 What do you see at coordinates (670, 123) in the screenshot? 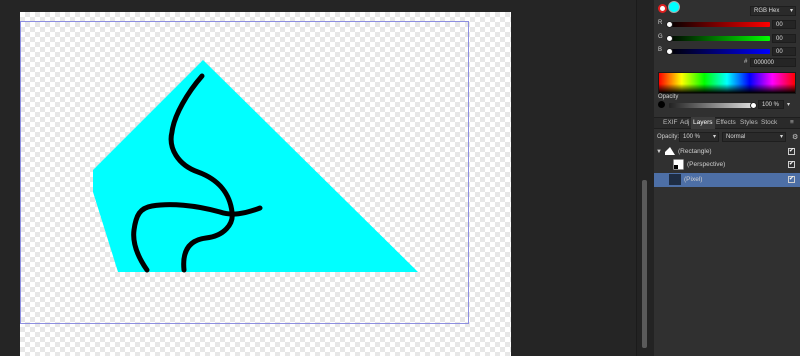
I see `tab-exif: EXIF` at bounding box center [670, 123].